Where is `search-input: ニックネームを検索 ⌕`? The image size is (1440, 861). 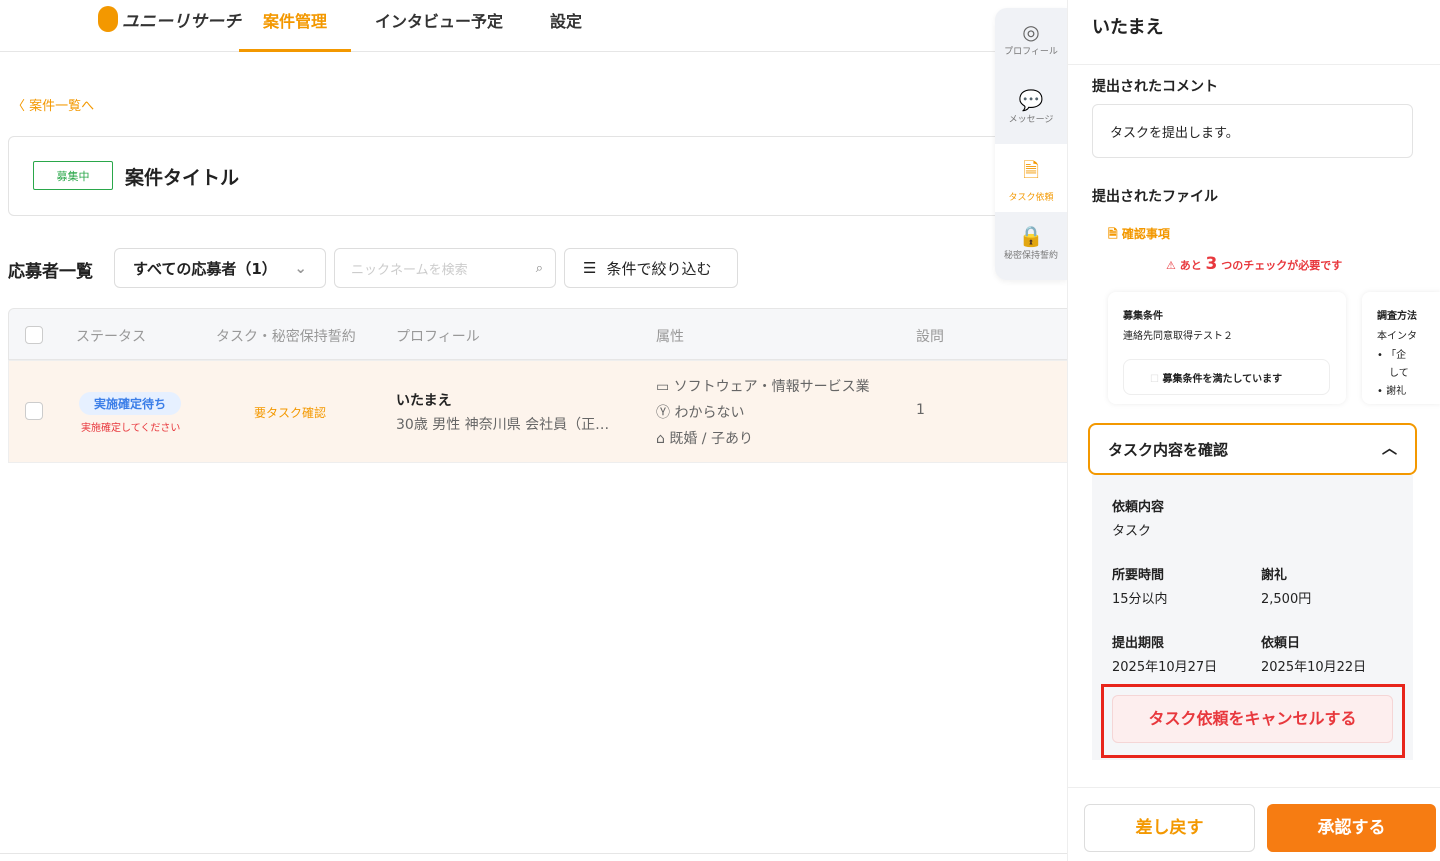
search-input: ニックネームを検索 ⌕ is located at coordinates (445, 268).